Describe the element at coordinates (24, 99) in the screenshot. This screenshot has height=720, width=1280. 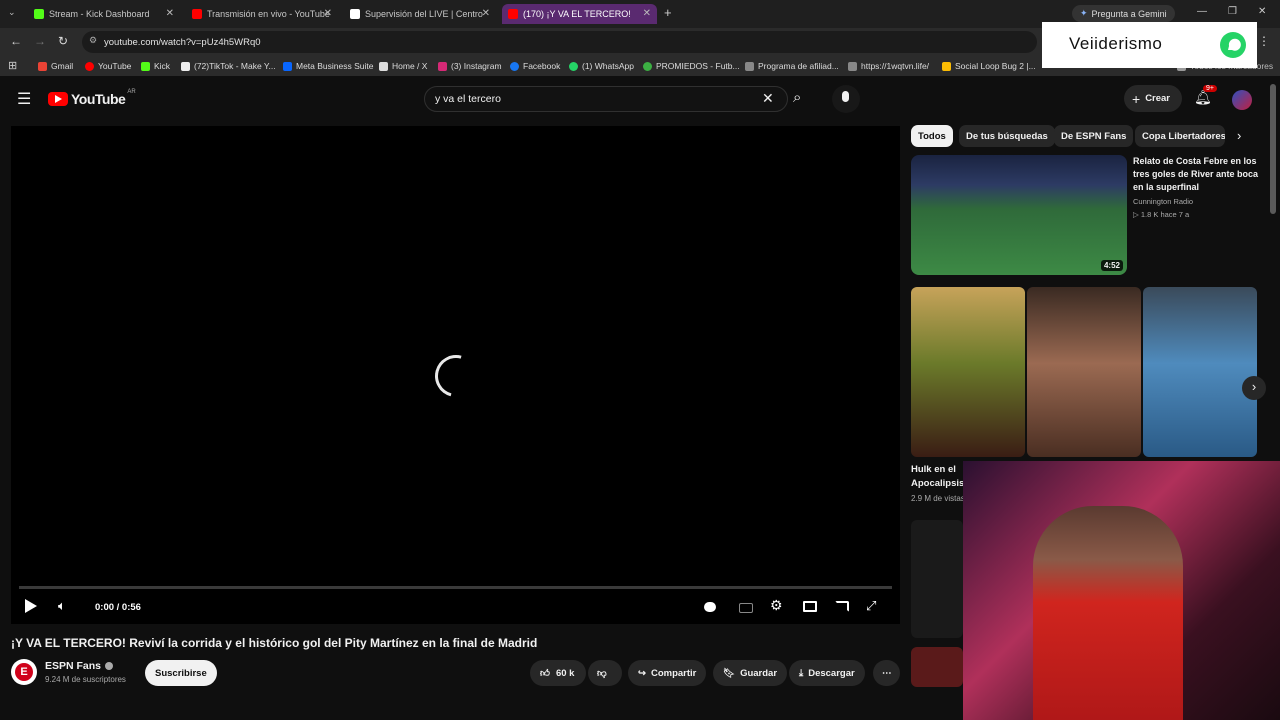
I see `hamburger-menu-icon: ☰` at that location.